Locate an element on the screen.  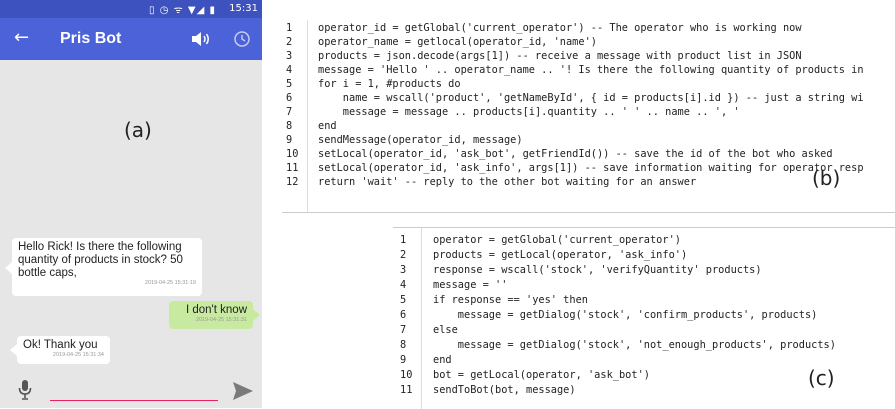
message-timestamp: 2019-04-25 15:31:31 is located at coordinates (221, 320).